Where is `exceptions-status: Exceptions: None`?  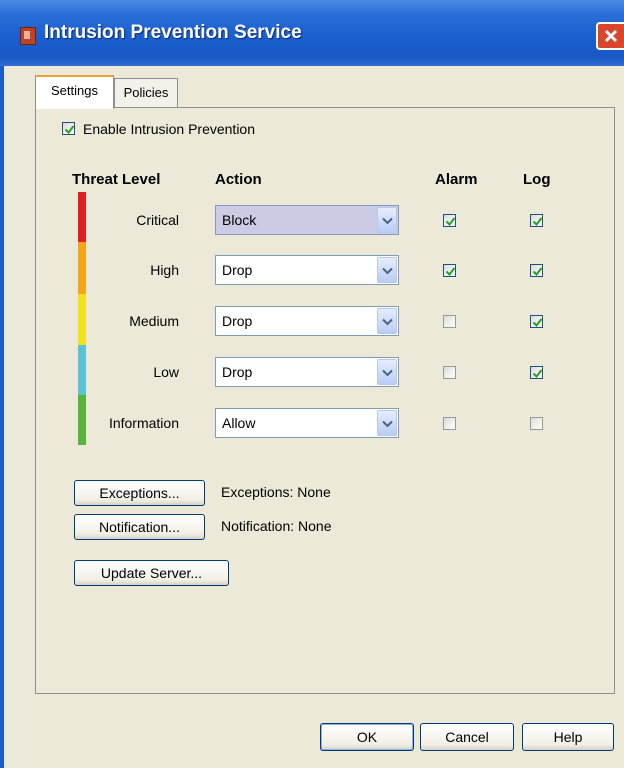
exceptions-status: Exceptions: None is located at coordinates (276, 492).